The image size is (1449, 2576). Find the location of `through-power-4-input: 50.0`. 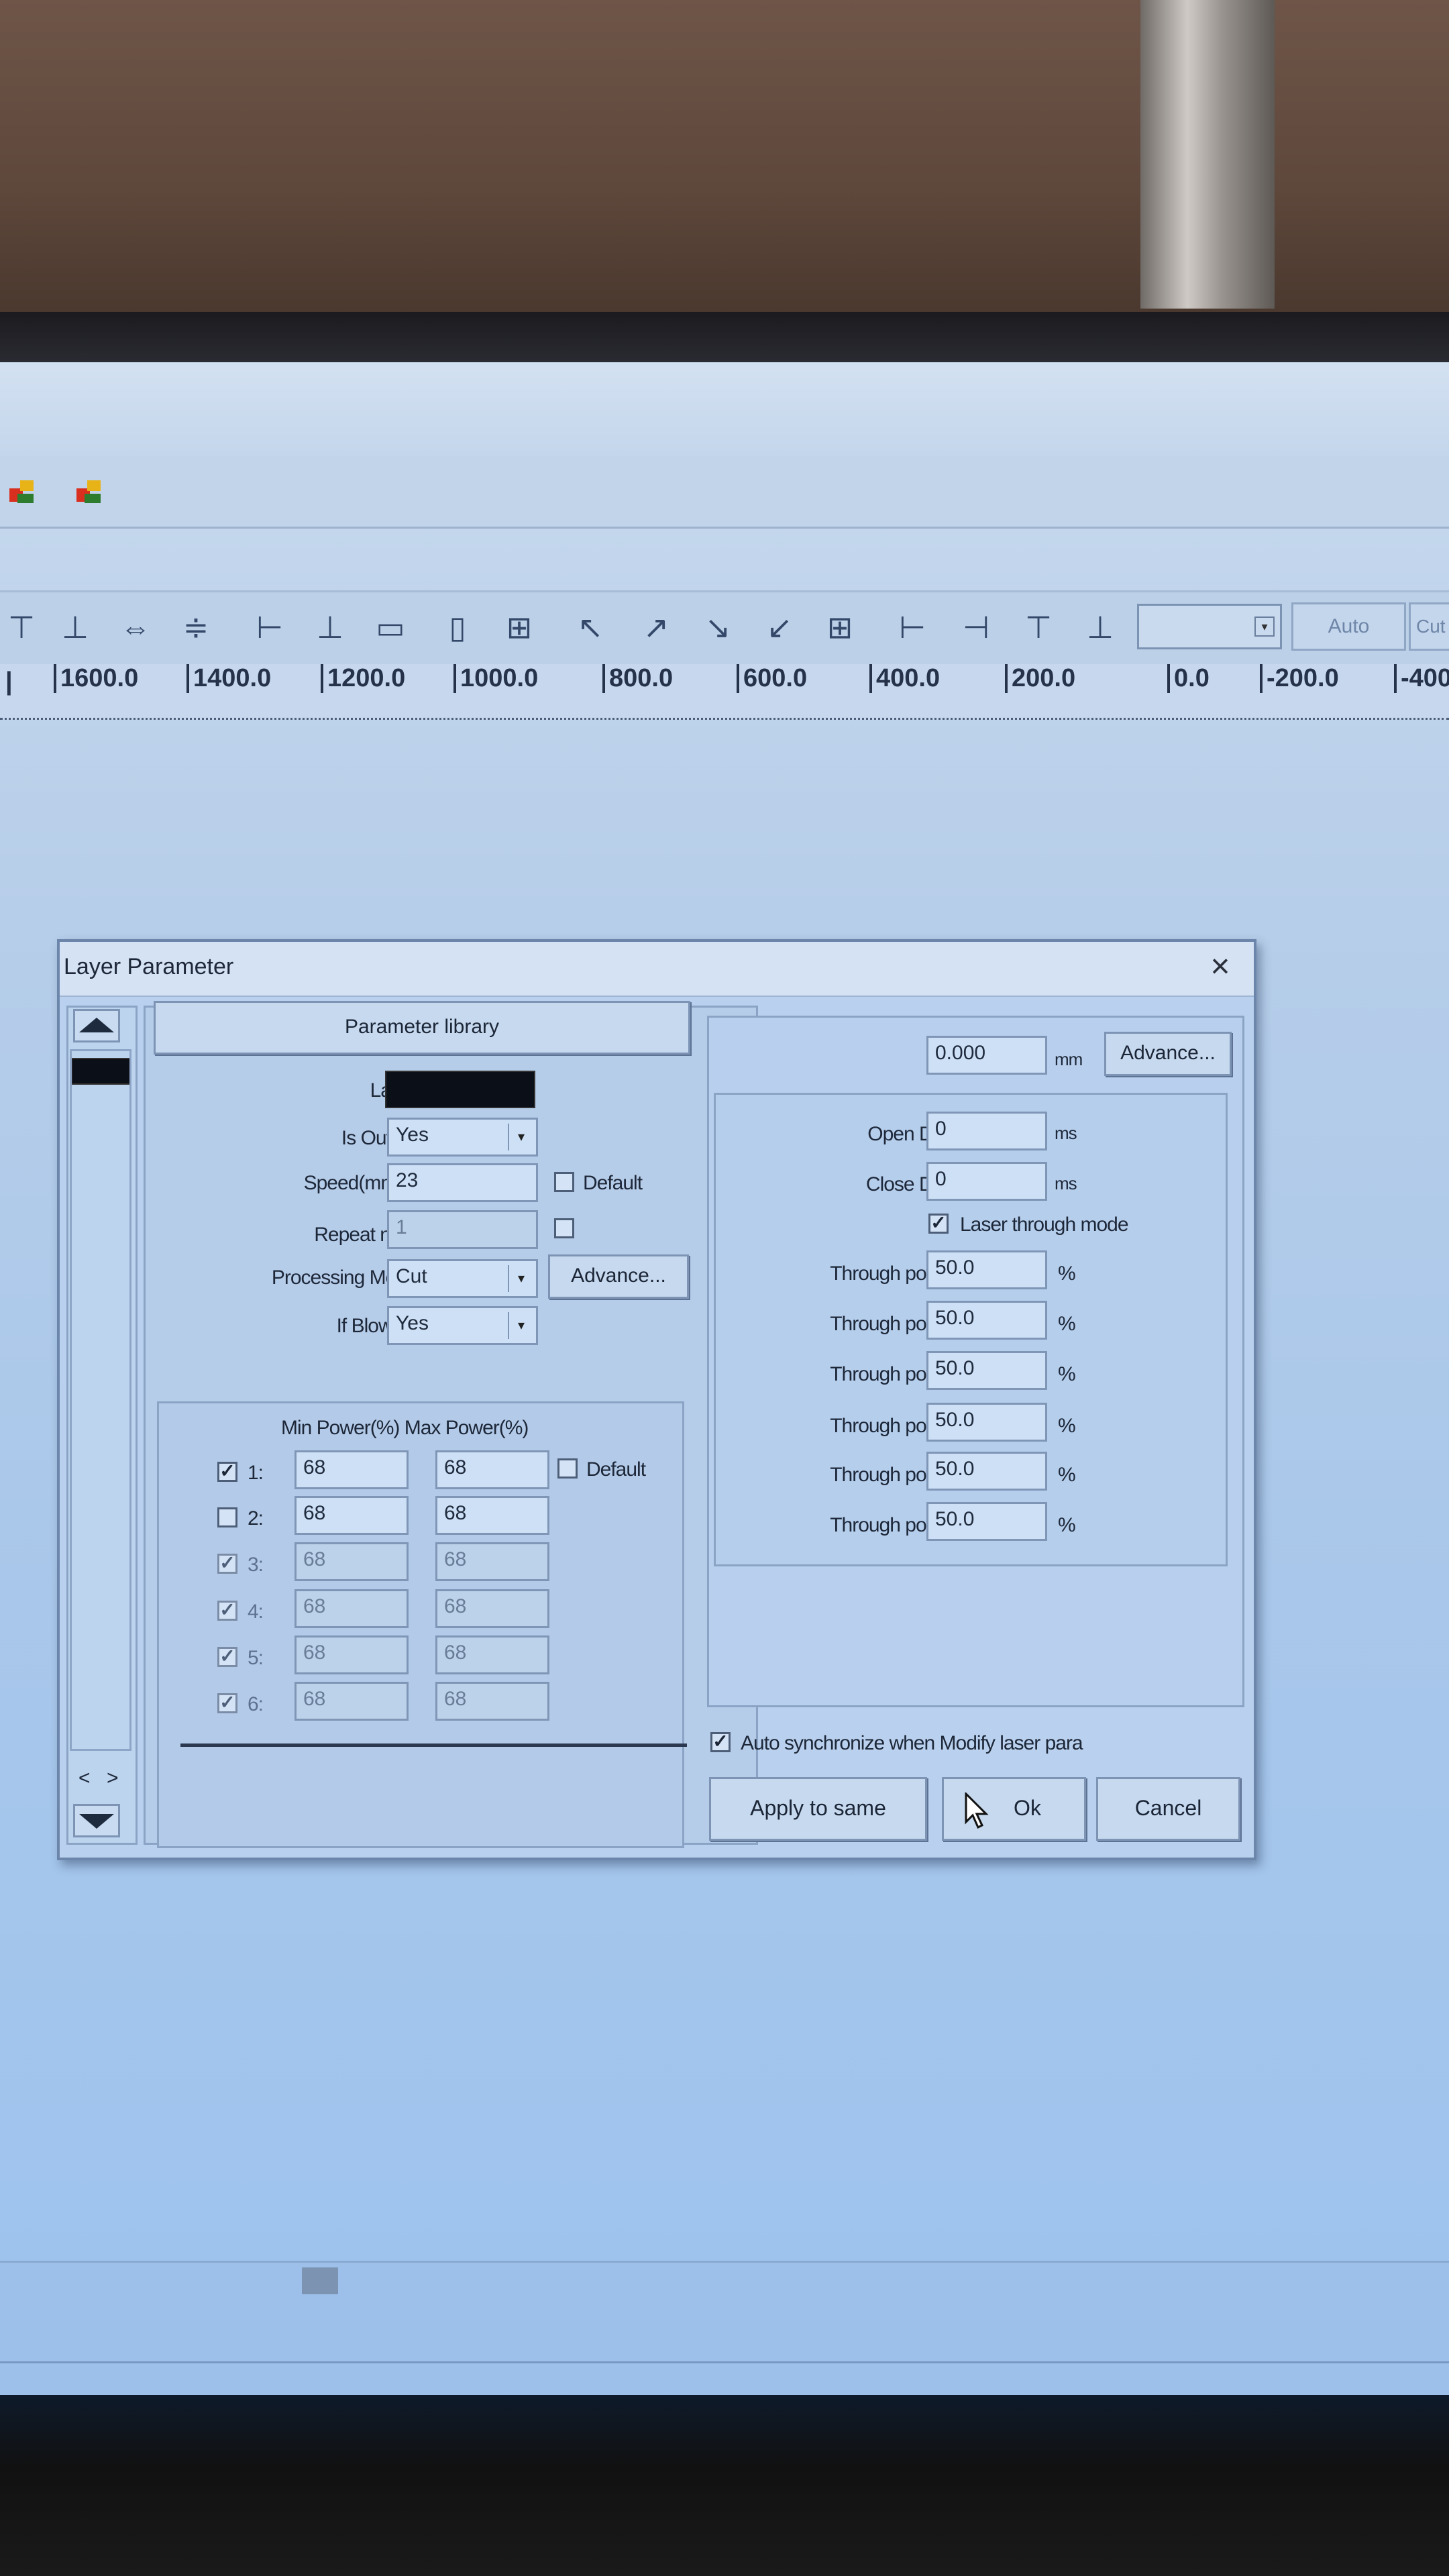

through-power-4-input: 50.0 is located at coordinates (986, 1422).